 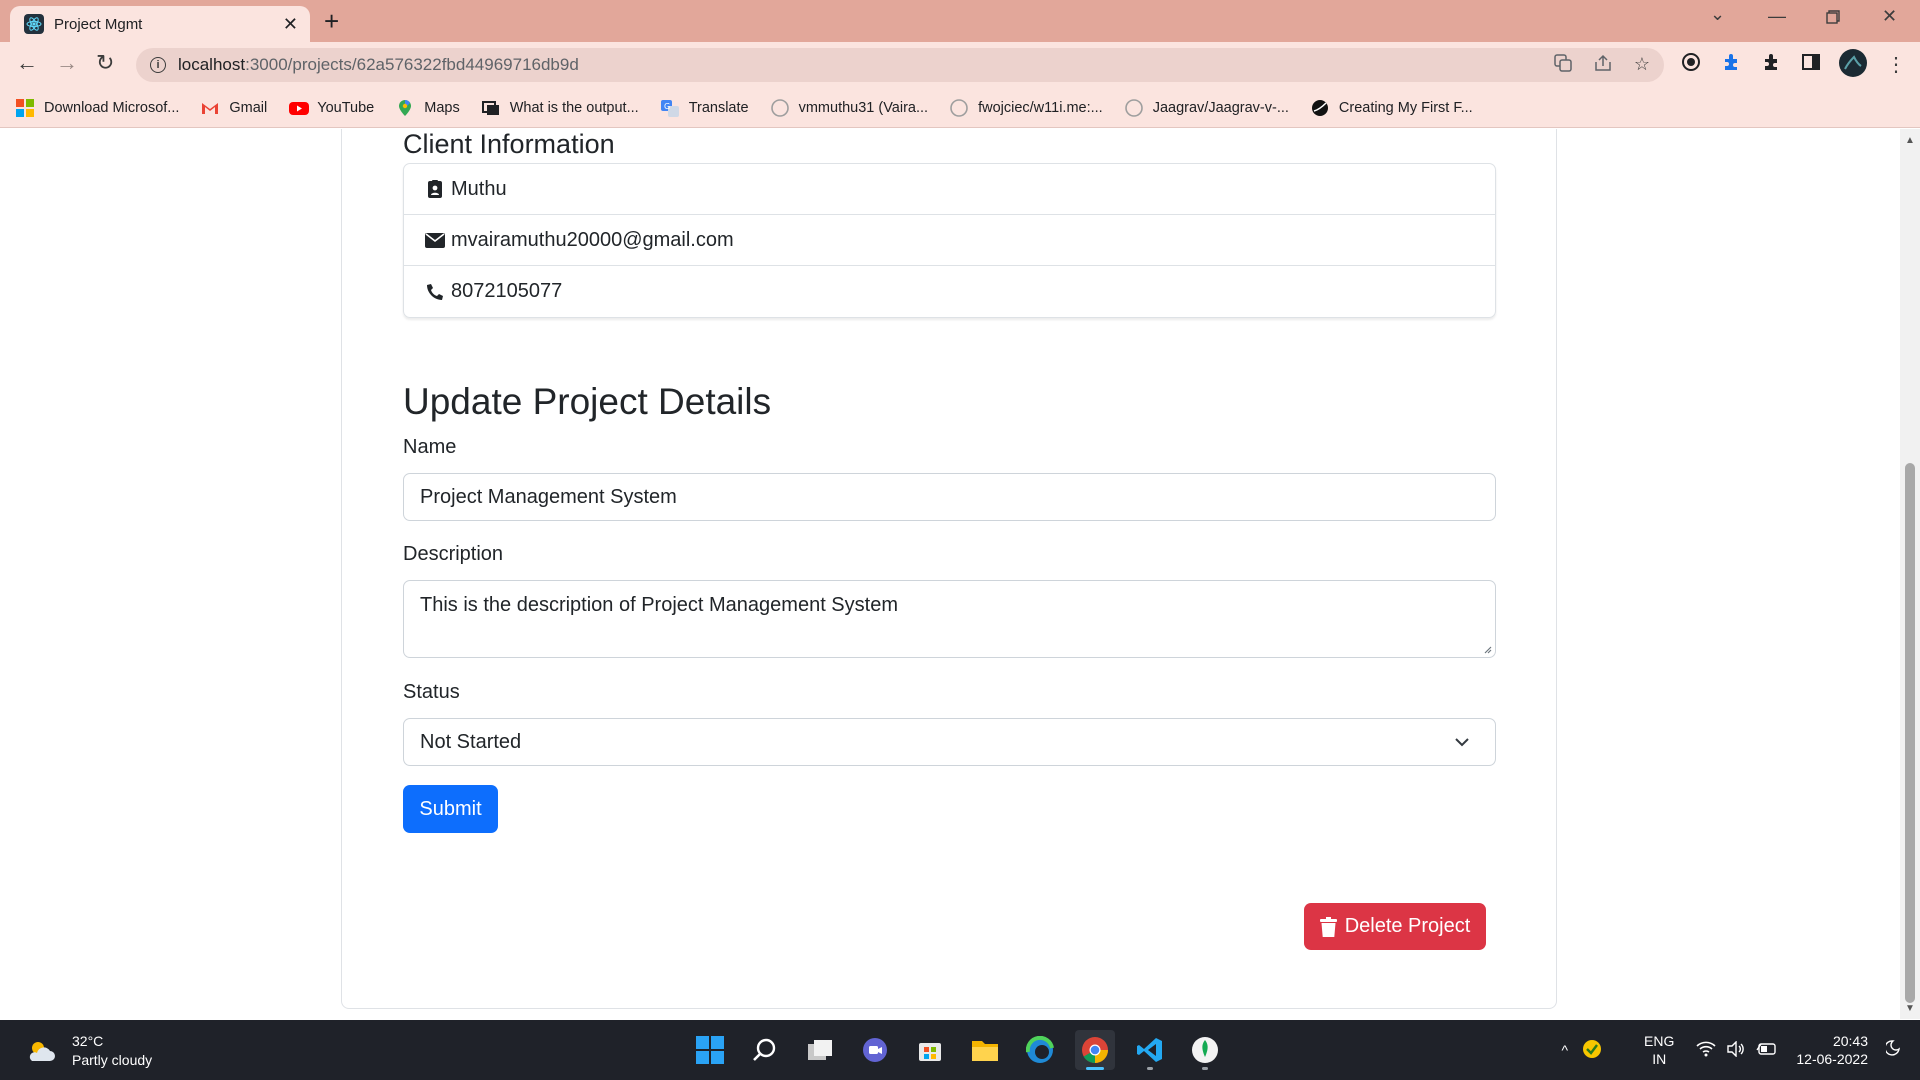 I want to click on translate-icon: G, so click(x=669, y=108).